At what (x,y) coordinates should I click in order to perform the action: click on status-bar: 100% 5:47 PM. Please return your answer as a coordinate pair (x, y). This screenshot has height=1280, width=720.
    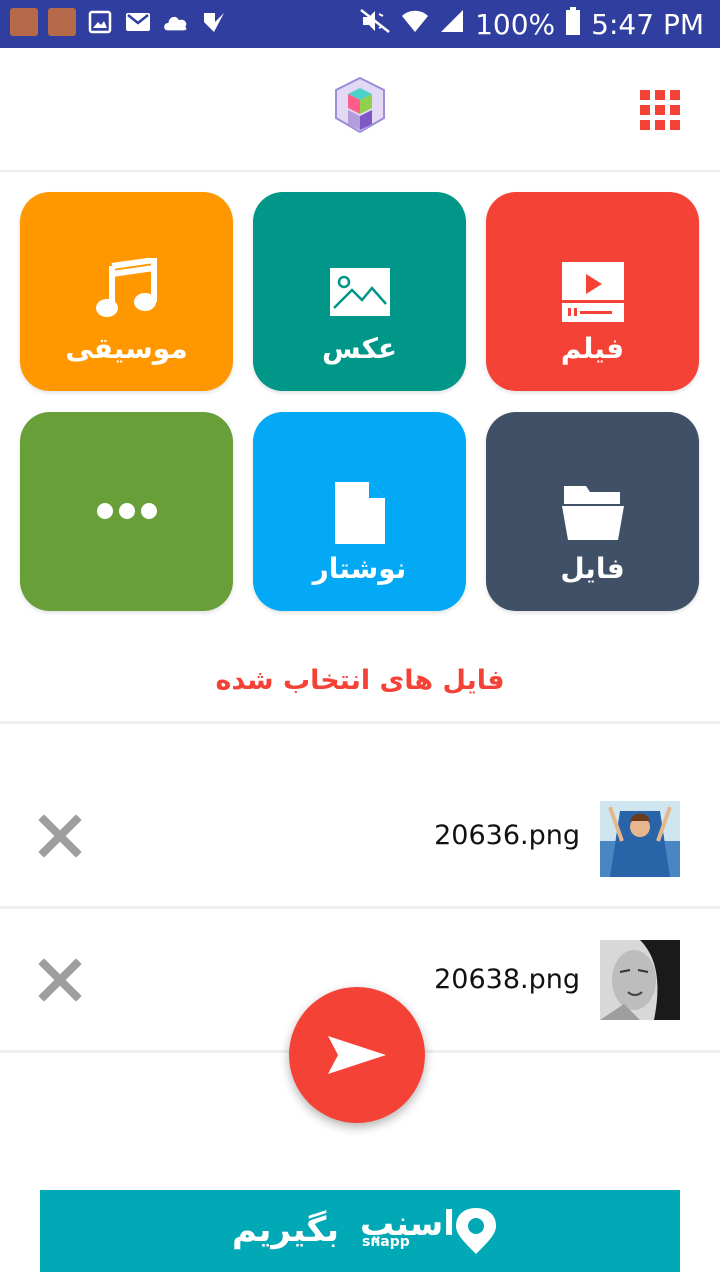
    Looking at the image, I should click on (360, 24).